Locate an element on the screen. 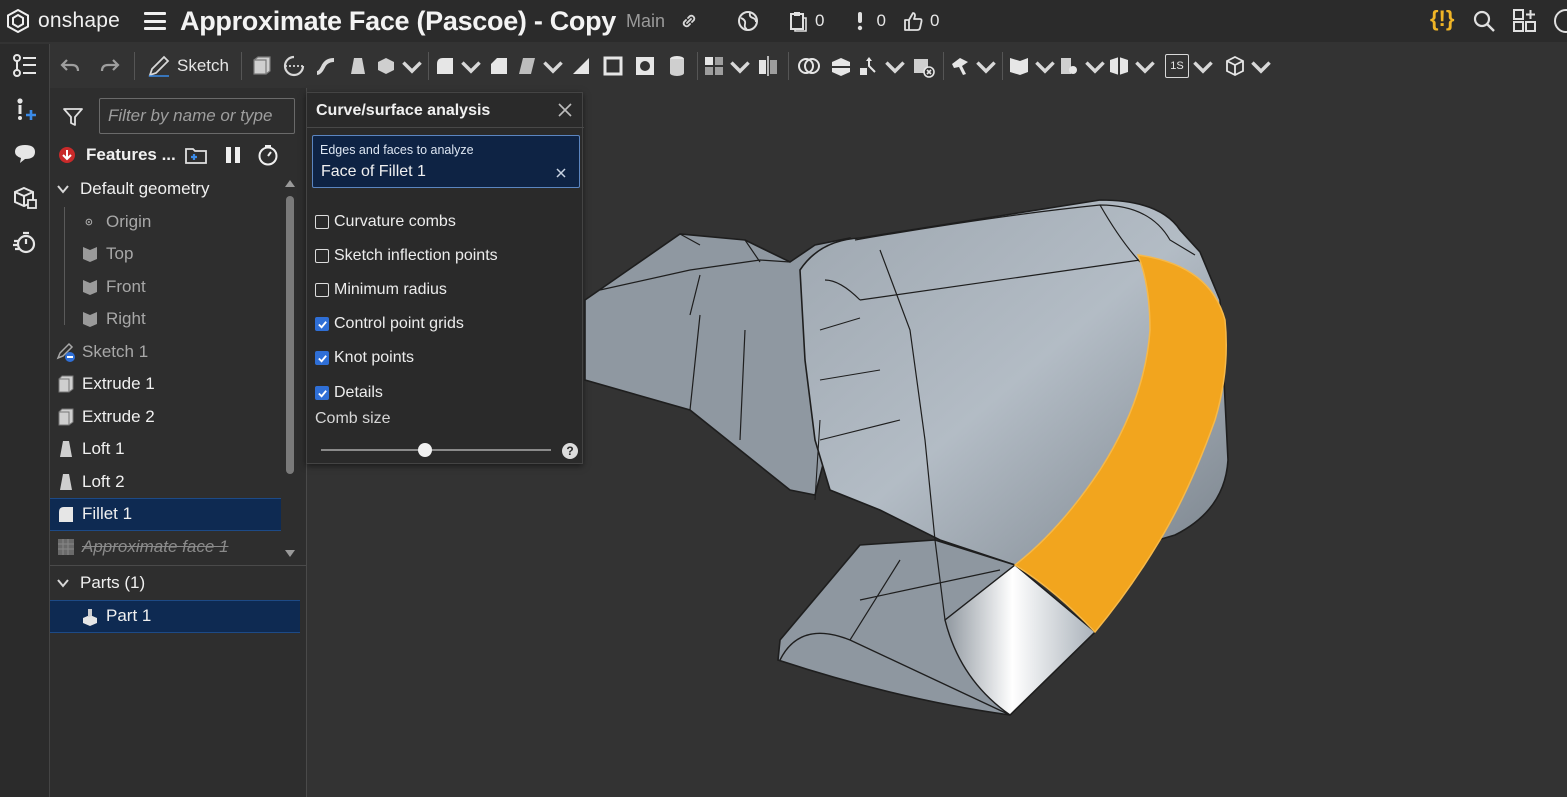 This screenshot has height=797, width=1567. tree-item-origin: Origin is located at coordinates (165, 222).